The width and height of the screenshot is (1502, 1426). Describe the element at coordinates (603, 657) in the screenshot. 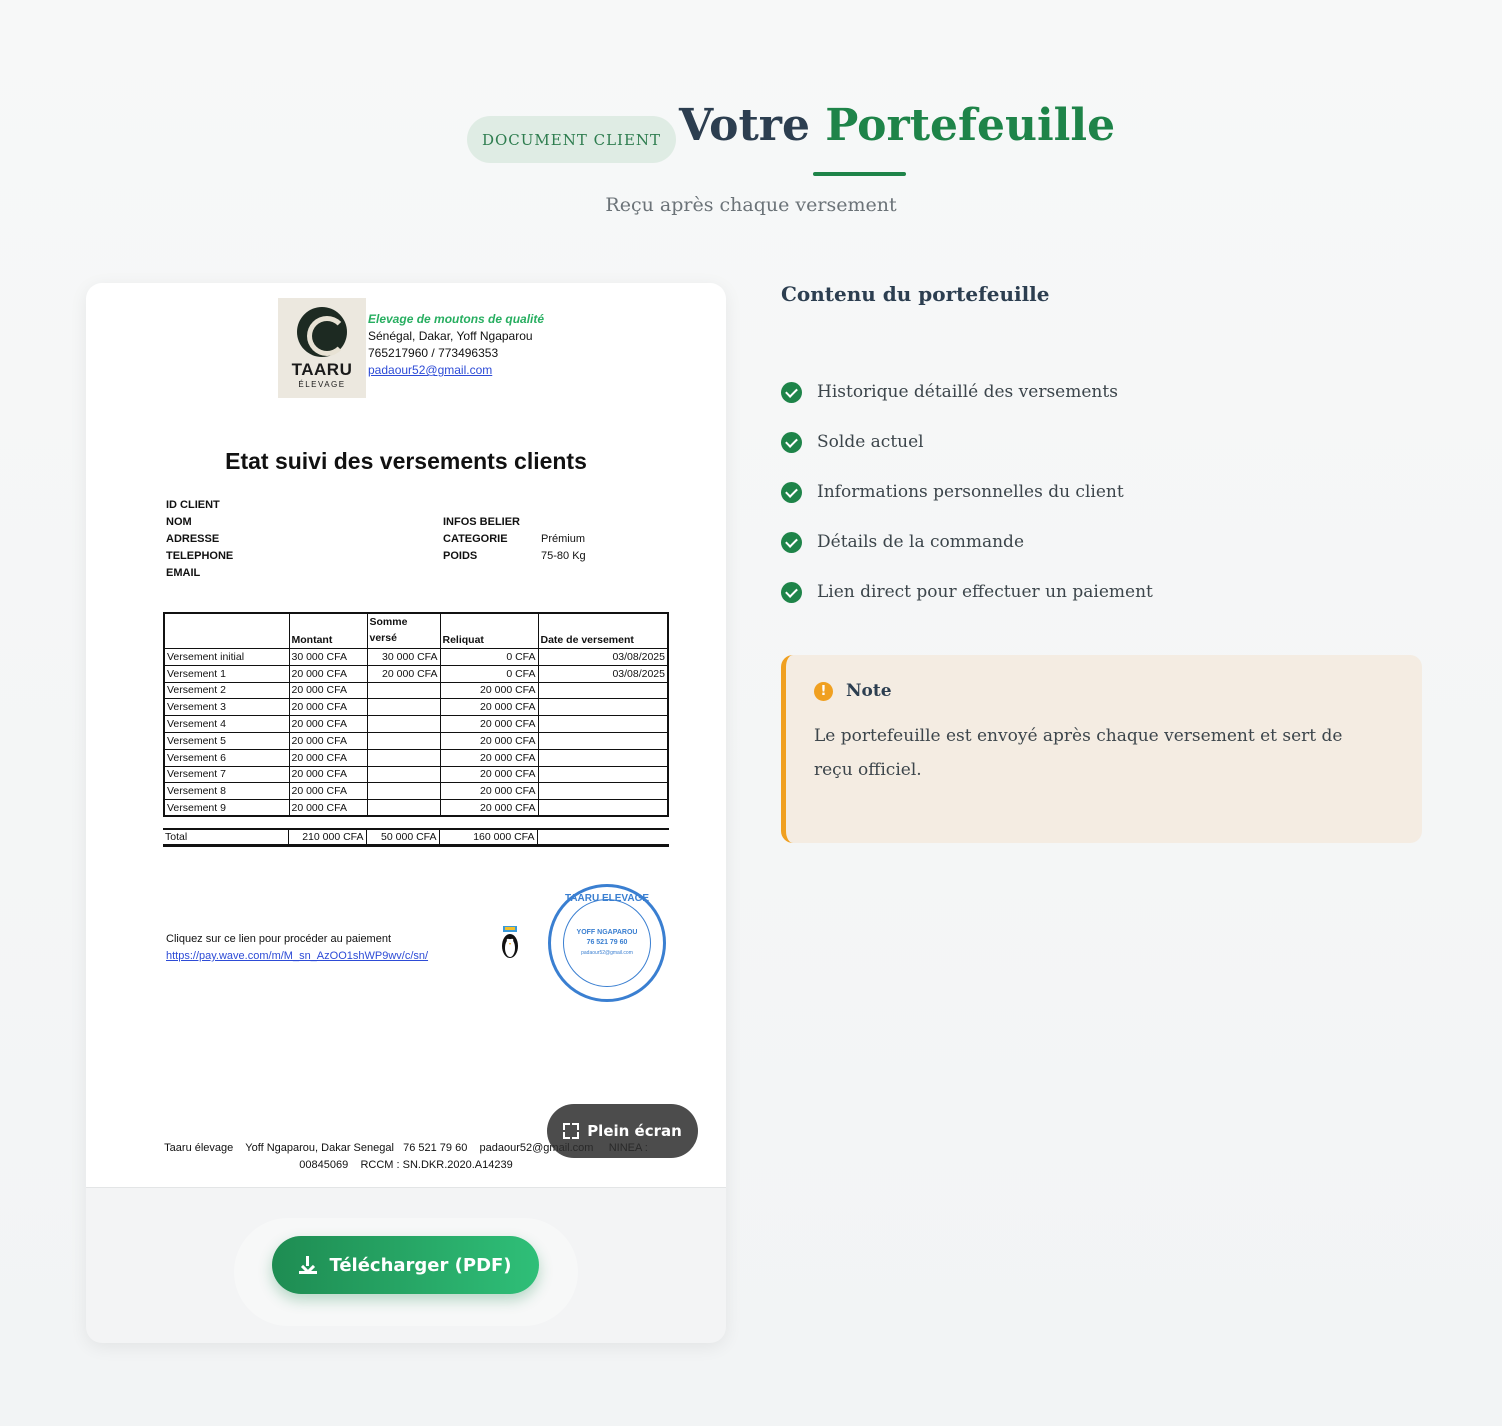

I see `table-cell: 03/08/2025` at that location.